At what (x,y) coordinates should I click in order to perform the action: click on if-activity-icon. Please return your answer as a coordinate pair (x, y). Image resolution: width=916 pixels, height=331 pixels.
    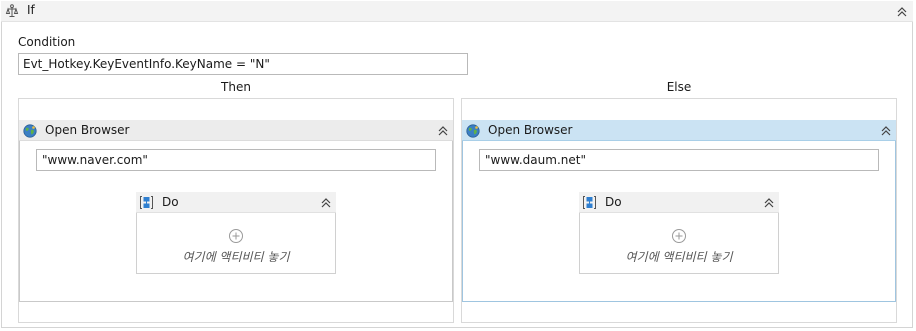
    Looking at the image, I should click on (12, 10).